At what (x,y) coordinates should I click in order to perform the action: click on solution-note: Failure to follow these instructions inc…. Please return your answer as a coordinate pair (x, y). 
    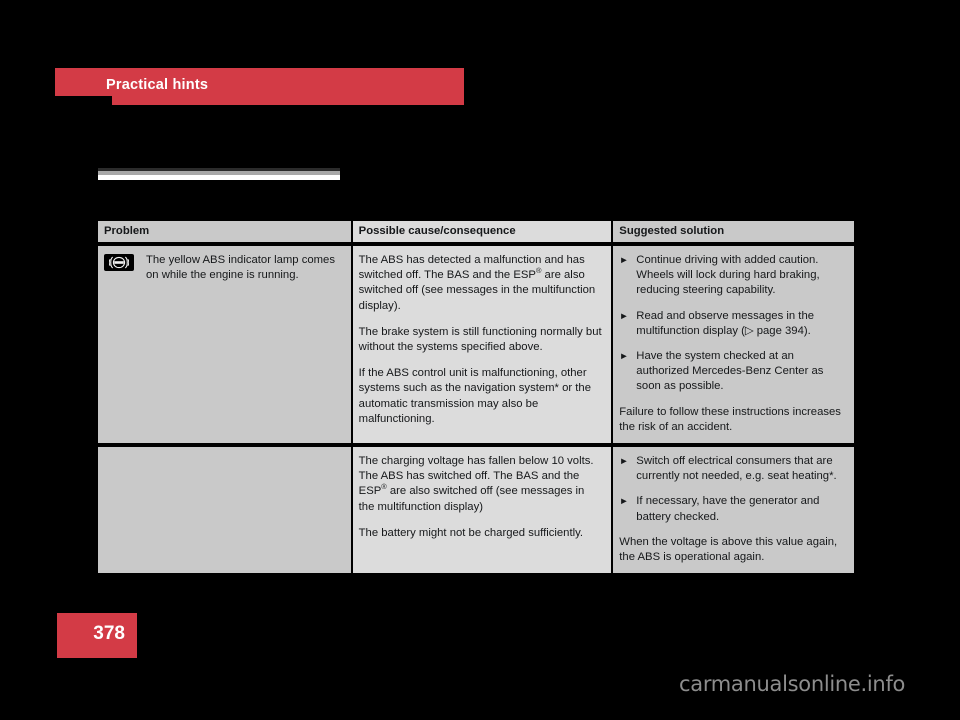
    Looking at the image, I should click on (730, 419).